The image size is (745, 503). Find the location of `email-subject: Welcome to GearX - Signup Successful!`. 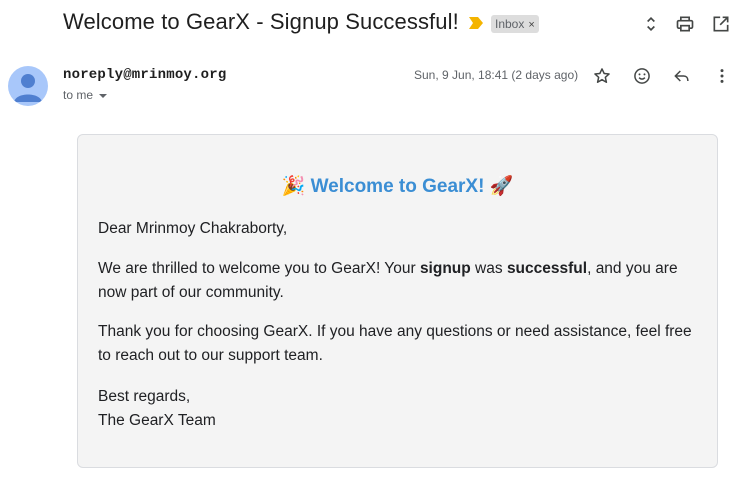

email-subject: Welcome to GearX - Signup Successful! is located at coordinates (261, 21).